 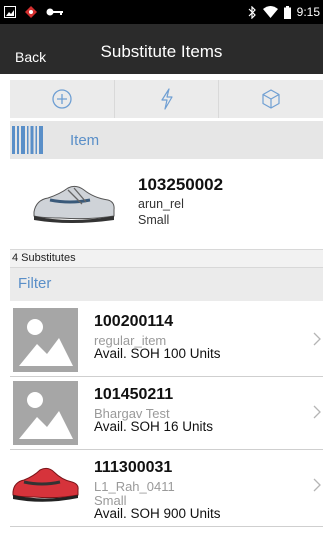 I want to click on battery-icon, so click(x=287, y=12).